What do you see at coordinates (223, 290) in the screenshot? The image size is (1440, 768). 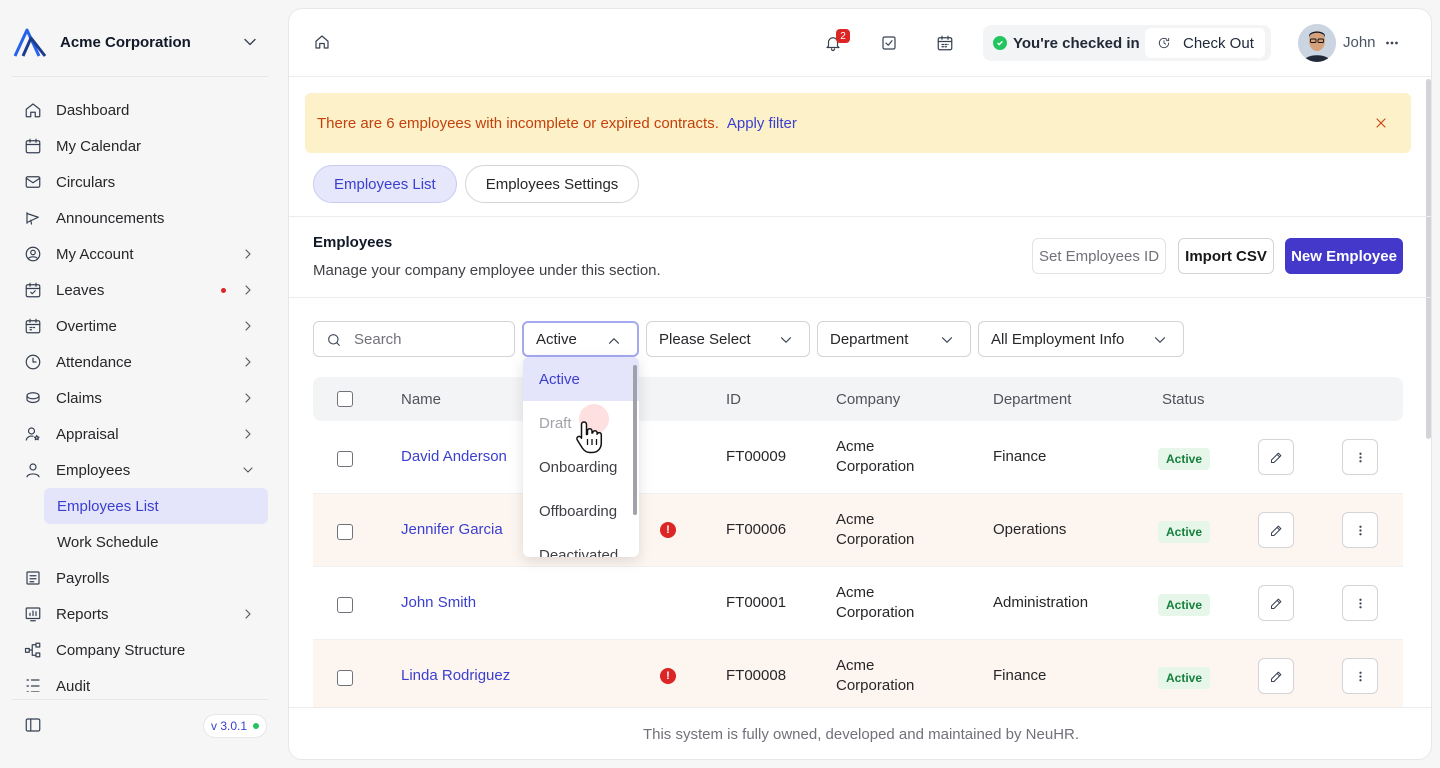 I see `notification-dot` at bounding box center [223, 290].